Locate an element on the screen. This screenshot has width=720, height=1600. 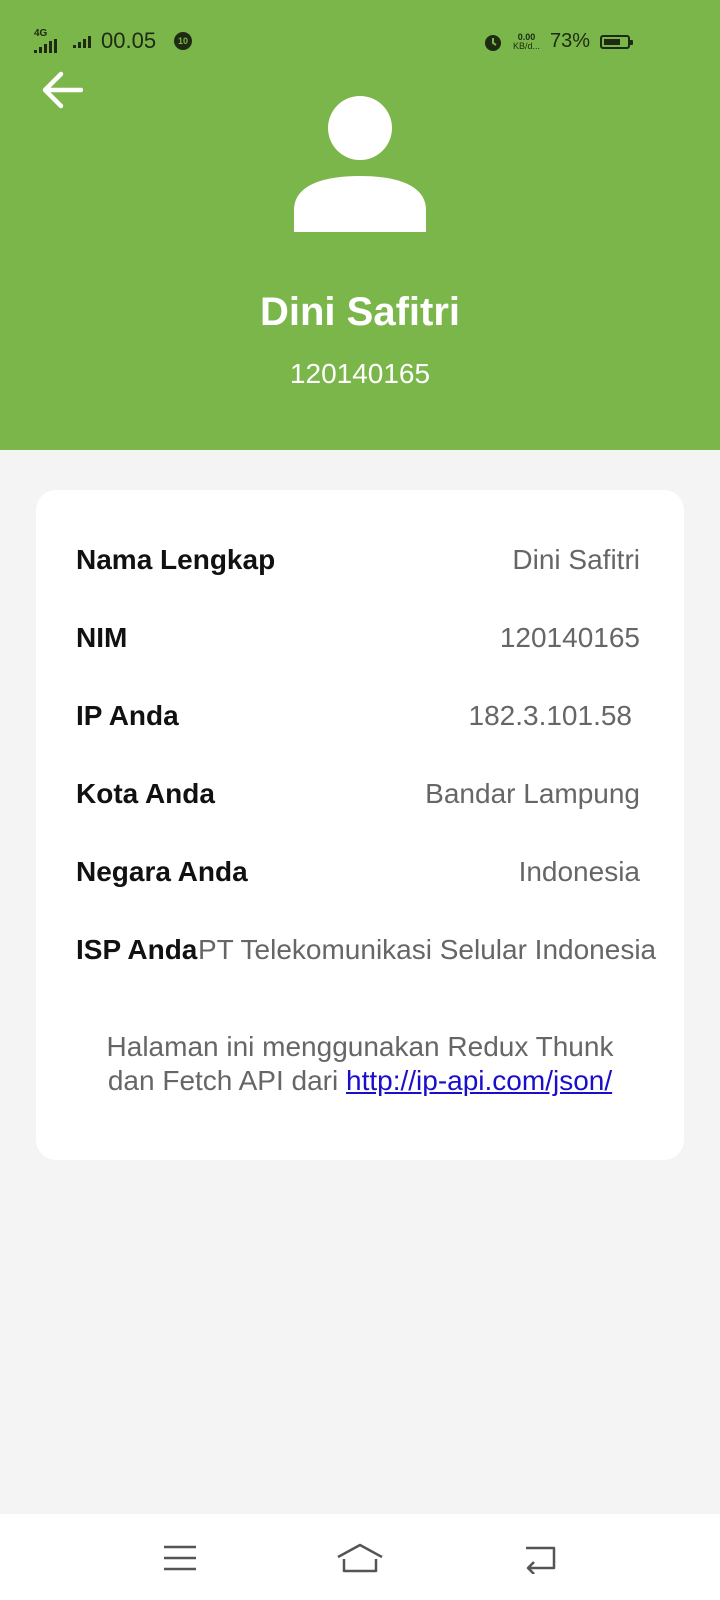
info-value: Bandar Lampung is located at coordinates (532, 793).